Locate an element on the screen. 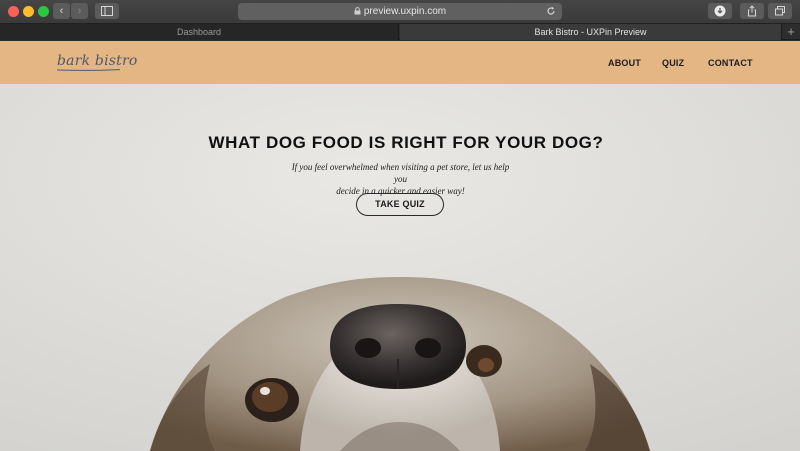 This screenshot has height=451, width=800. downloads-button is located at coordinates (720, 11).